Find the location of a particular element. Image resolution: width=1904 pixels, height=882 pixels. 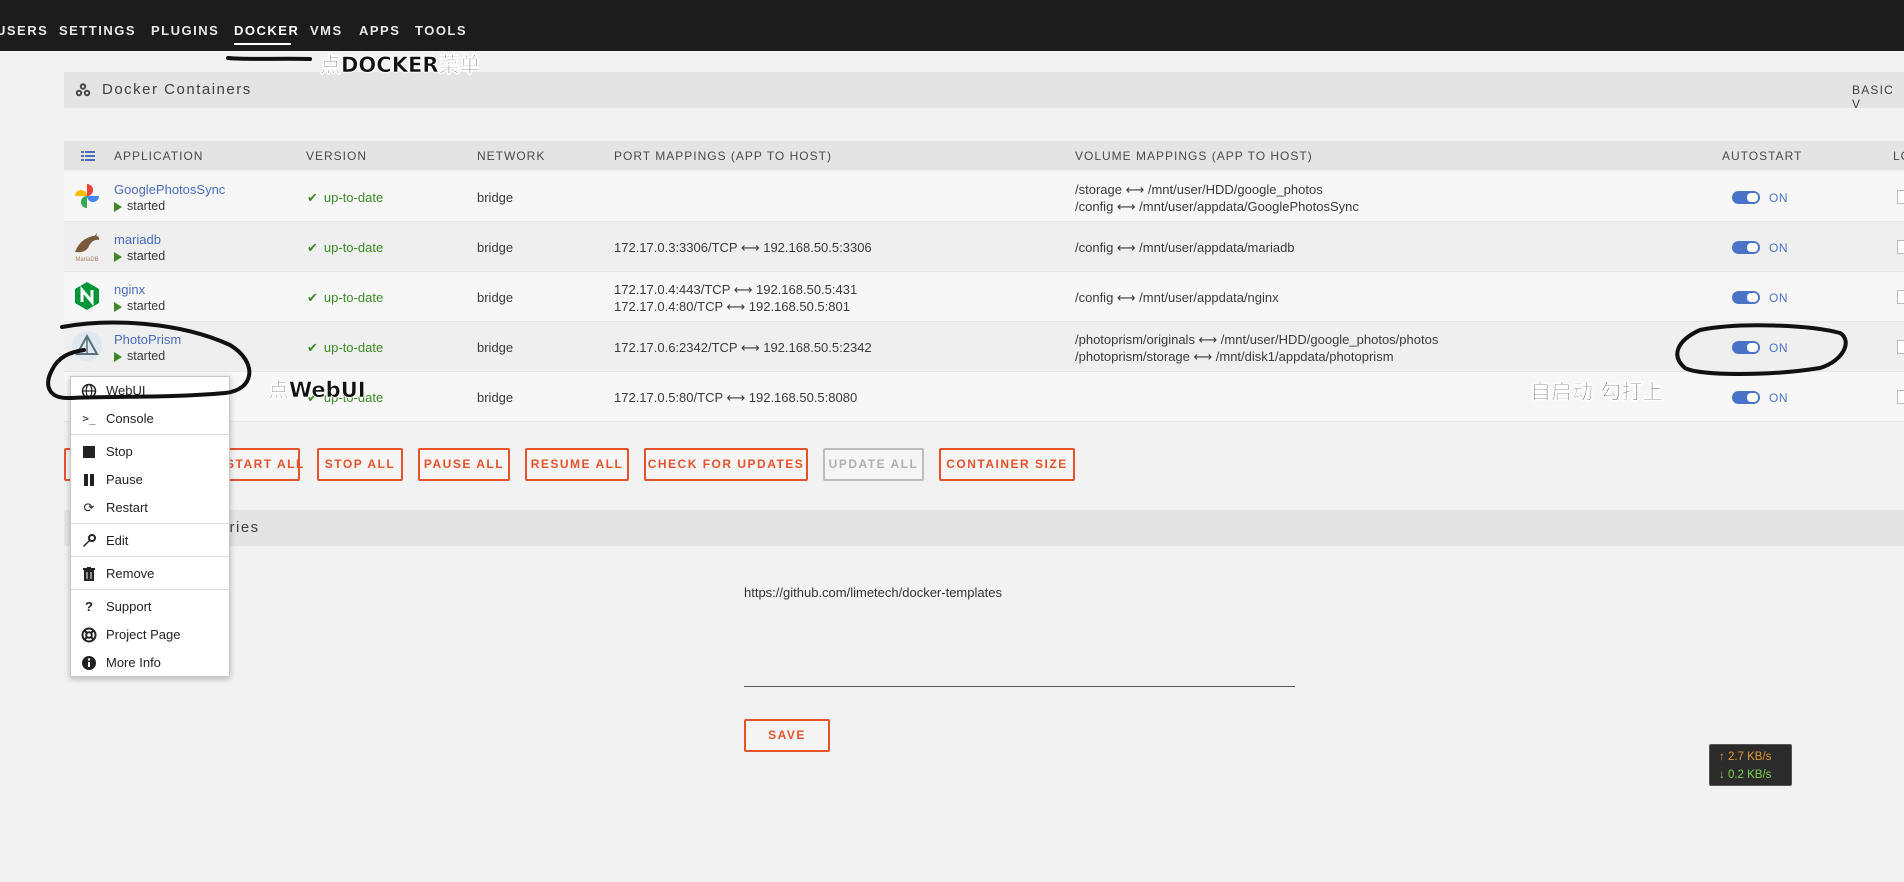

globe-icon is located at coordinates (89, 391).